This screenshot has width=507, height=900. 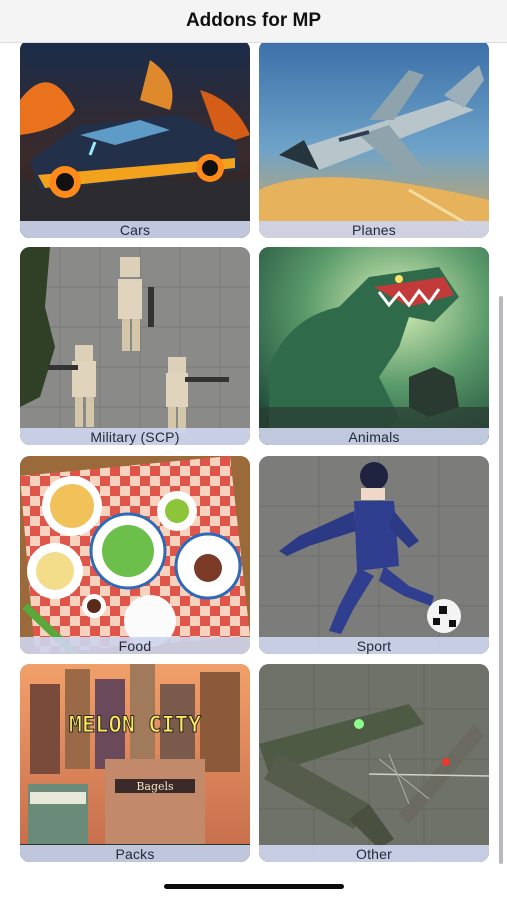 I want to click on page-title: Addons for MP, so click(x=253, y=20).